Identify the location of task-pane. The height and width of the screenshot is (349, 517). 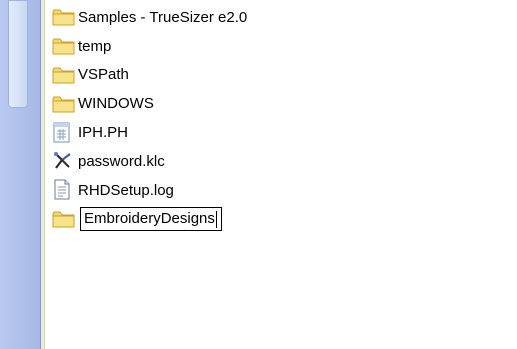
(20, 174).